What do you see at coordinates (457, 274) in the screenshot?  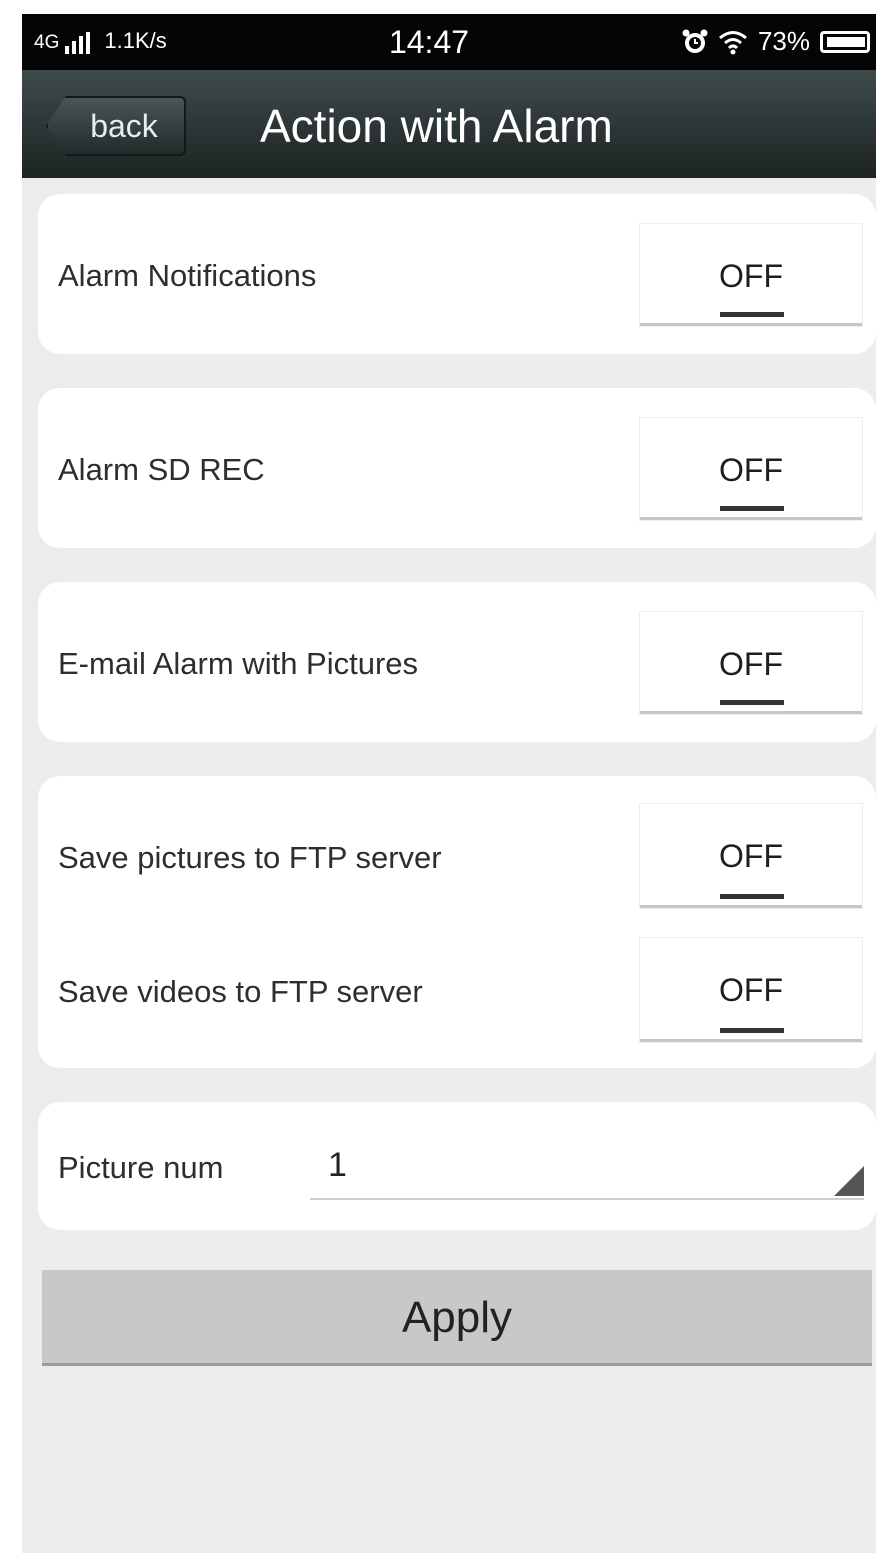 I see `setting-card-alarm-notifications: Alarm Notifications OFF` at bounding box center [457, 274].